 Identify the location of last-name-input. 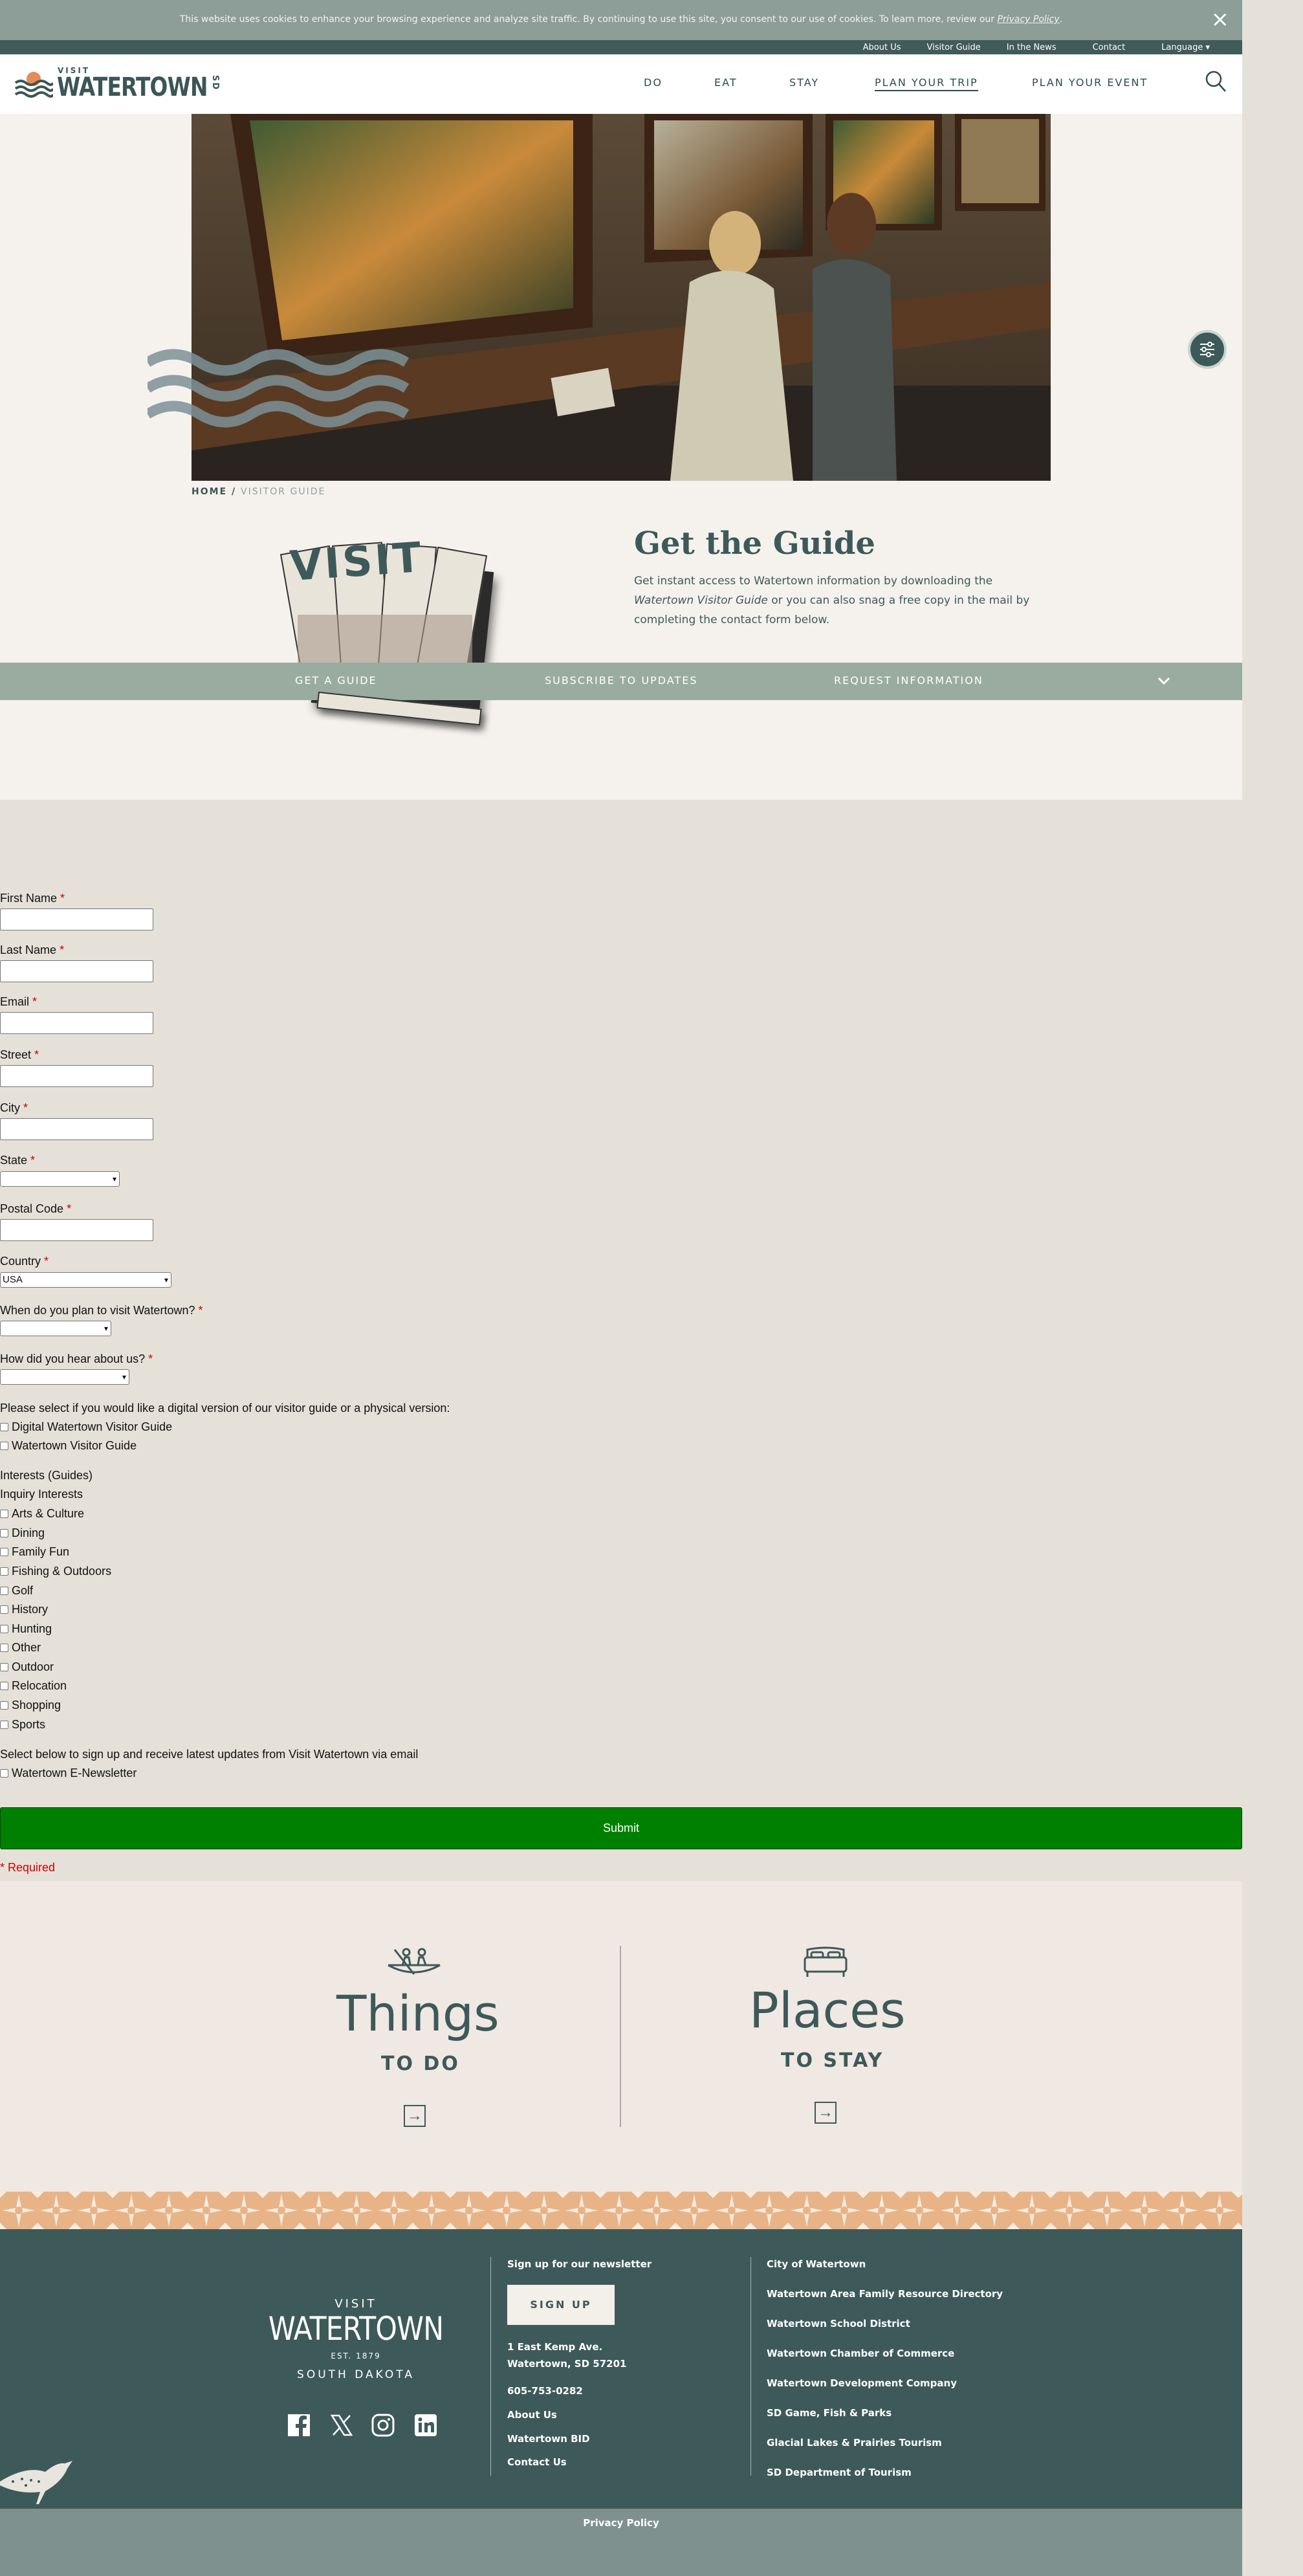
(76, 971).